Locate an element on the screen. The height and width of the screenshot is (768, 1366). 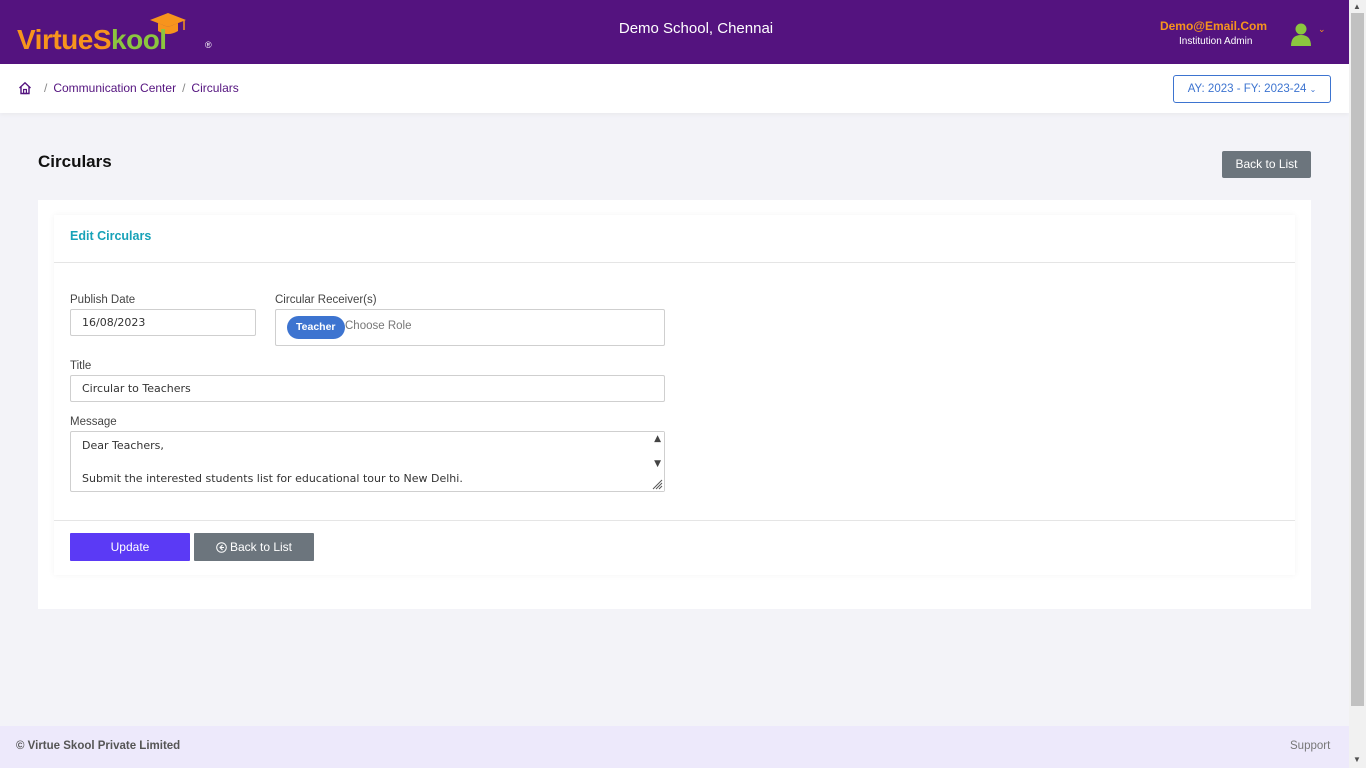
publish-date-value: 16/08/2023 is located at coordinates (114, 322).